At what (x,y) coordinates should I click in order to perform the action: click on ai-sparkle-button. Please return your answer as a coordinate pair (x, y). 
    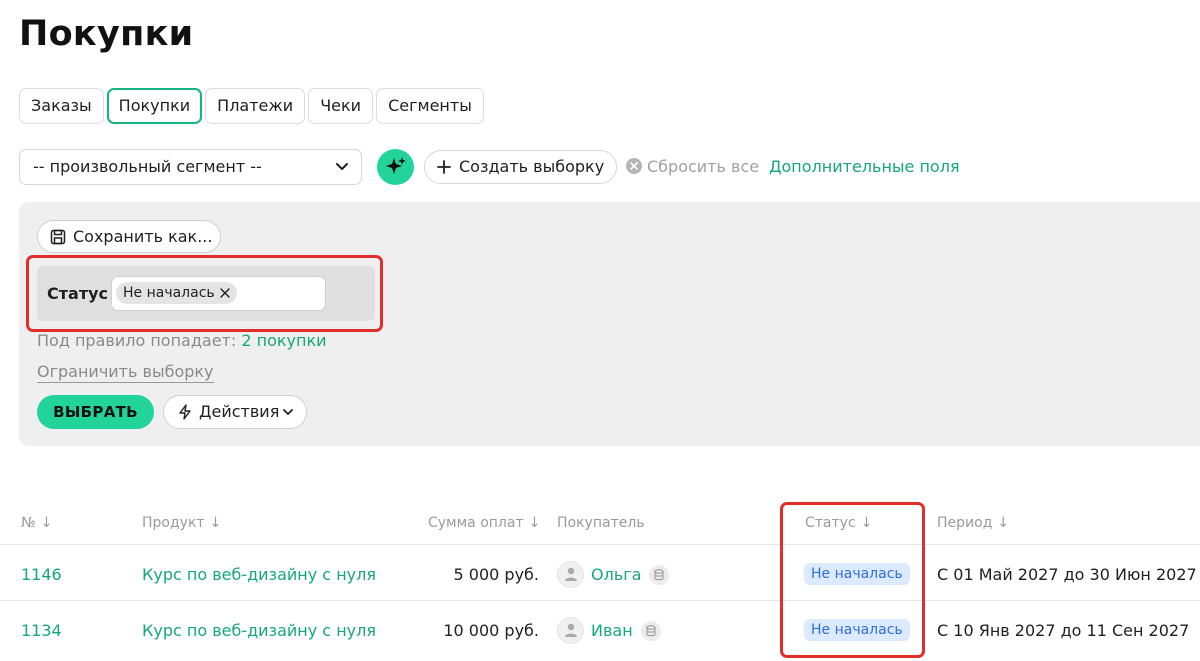
    Looking at the image, I should click on (395, 167).